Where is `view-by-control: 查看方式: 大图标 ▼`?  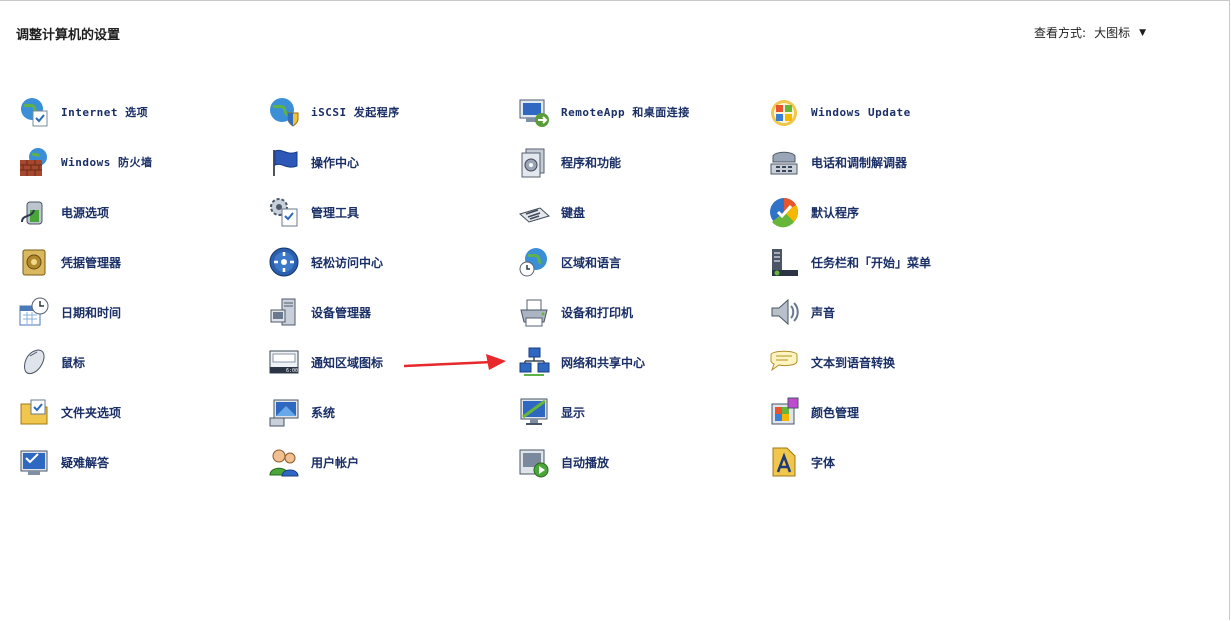
view-by-control: 查看方式: 大图标 ▼ is located at coordinates (1090, 32).